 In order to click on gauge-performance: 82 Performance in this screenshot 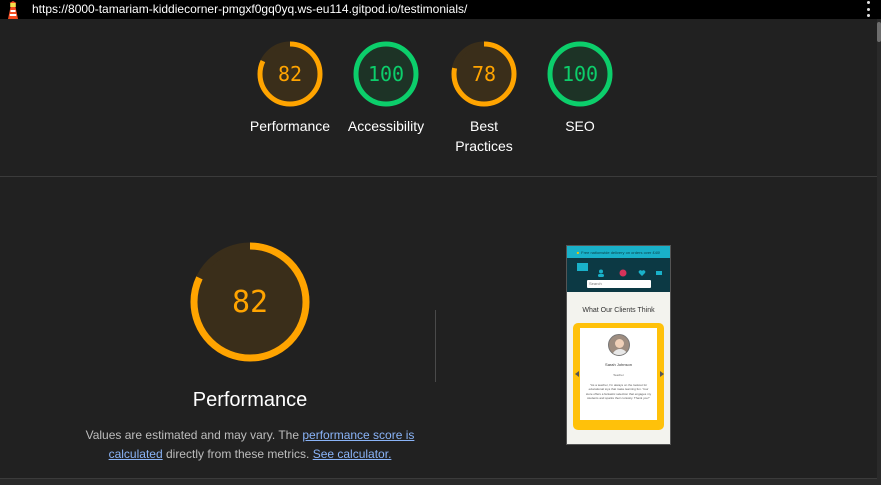, I will do `click(290, 88)`.